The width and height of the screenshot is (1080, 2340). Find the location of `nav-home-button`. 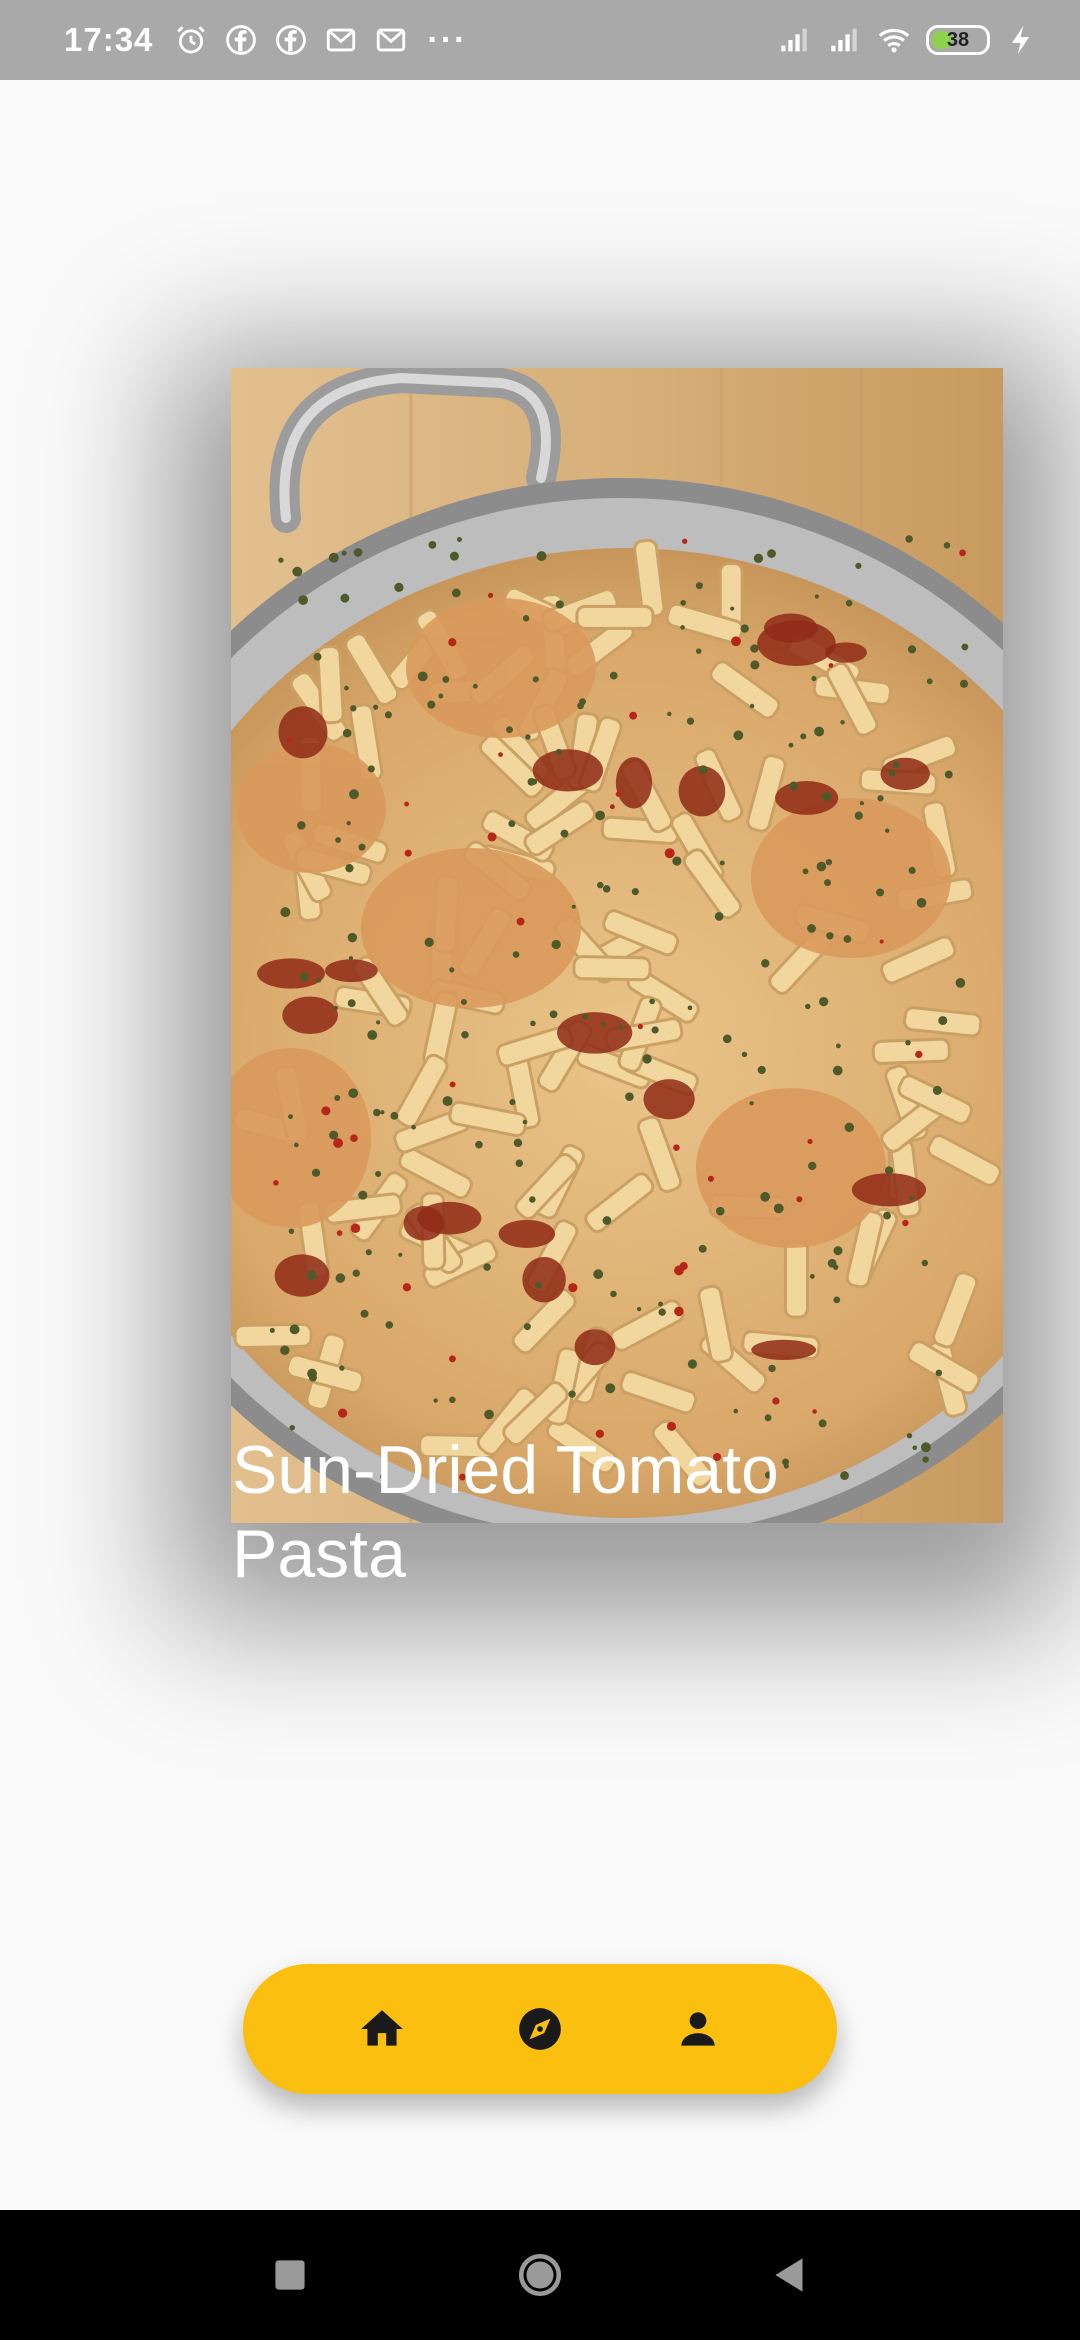

nav-home-button is located at coordinates (382, 2029).